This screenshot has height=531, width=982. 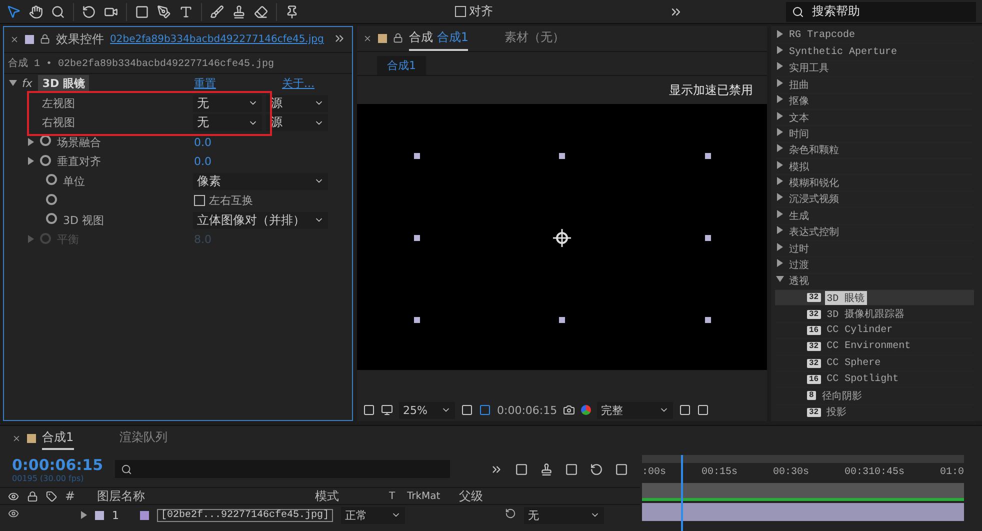 I want to click on effect-row: 16 CC Spotlight, so click(x=874, y=380).